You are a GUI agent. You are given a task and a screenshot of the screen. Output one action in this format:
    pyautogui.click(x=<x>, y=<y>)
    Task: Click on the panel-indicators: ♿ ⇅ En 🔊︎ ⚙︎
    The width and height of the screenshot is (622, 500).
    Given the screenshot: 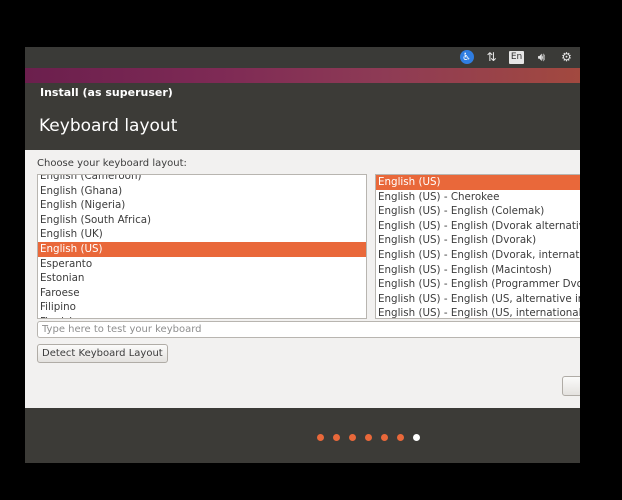 What is the action you would take?
    pyautogui.click(x=516, y=57)
    